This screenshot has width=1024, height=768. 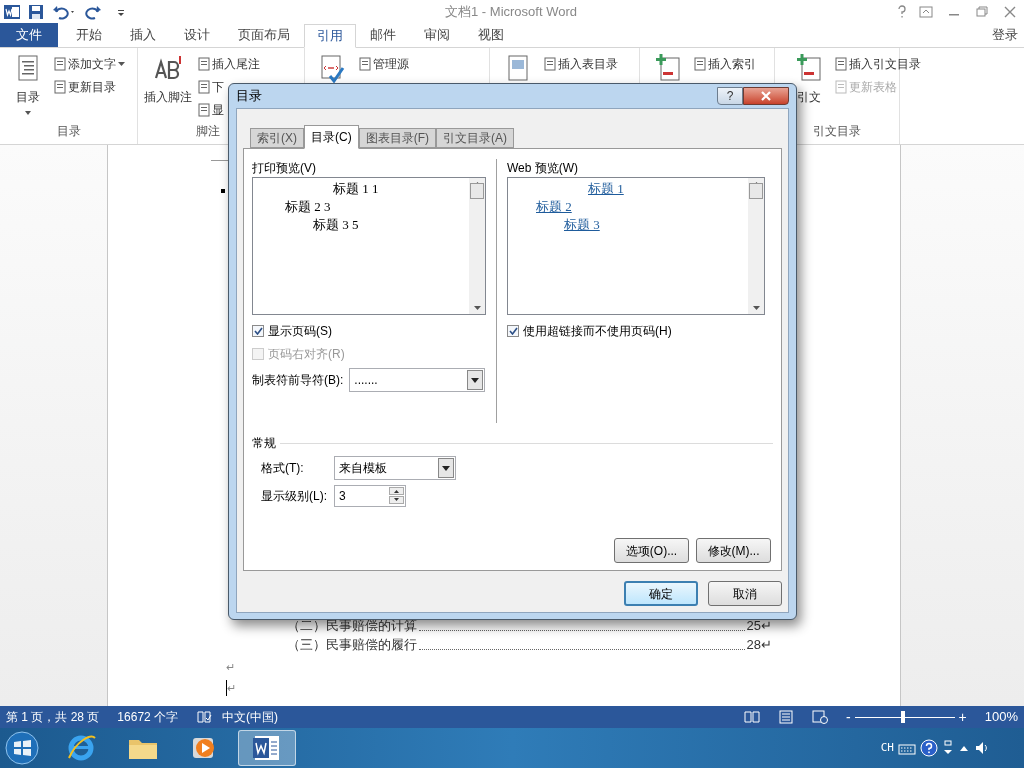 I want to click on section-label: 常规, so click(x=264, y=443).